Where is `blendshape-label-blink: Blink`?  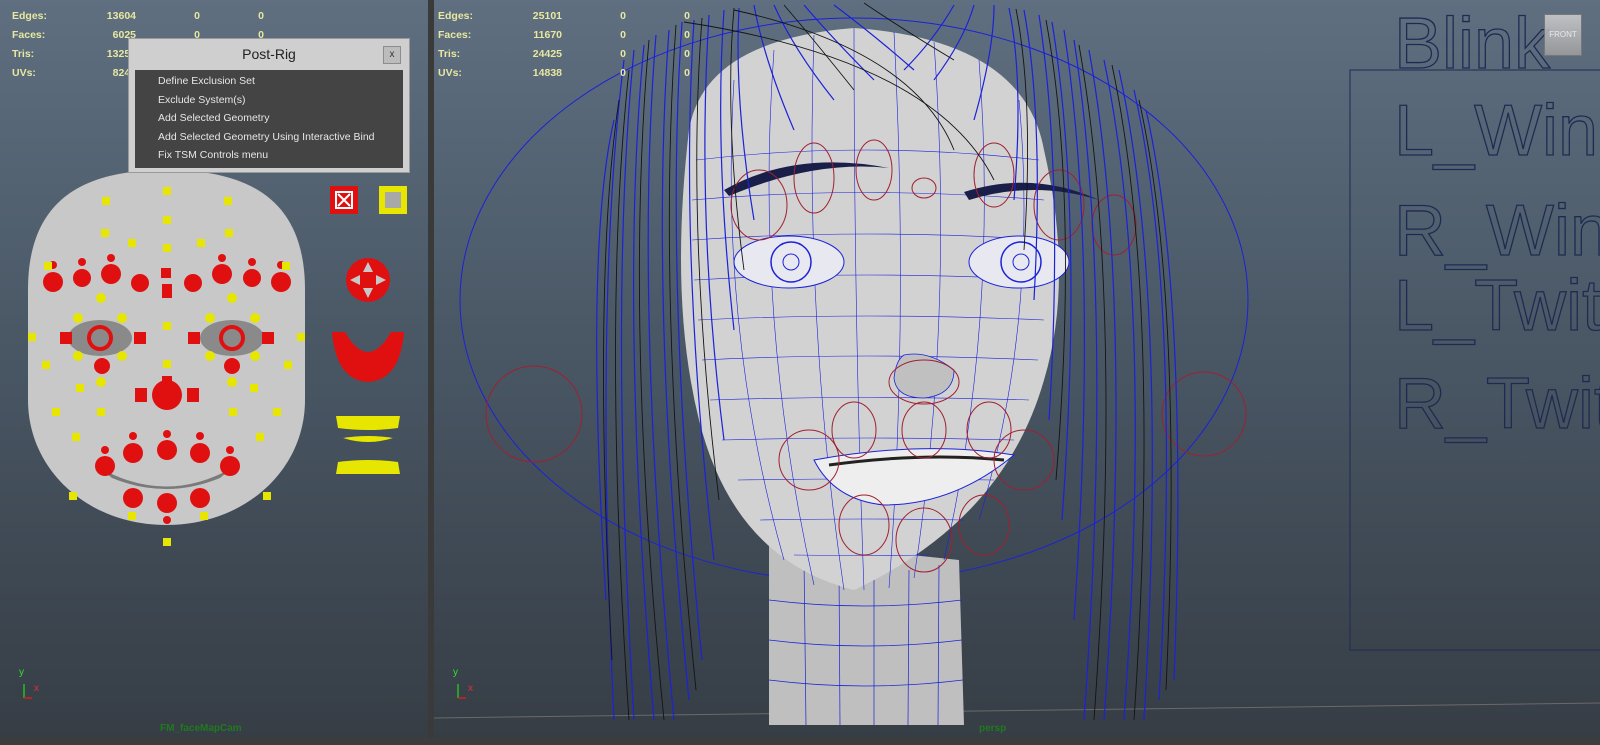
blendshape-label-blink: Blink is located at coordinates (1472, 43).